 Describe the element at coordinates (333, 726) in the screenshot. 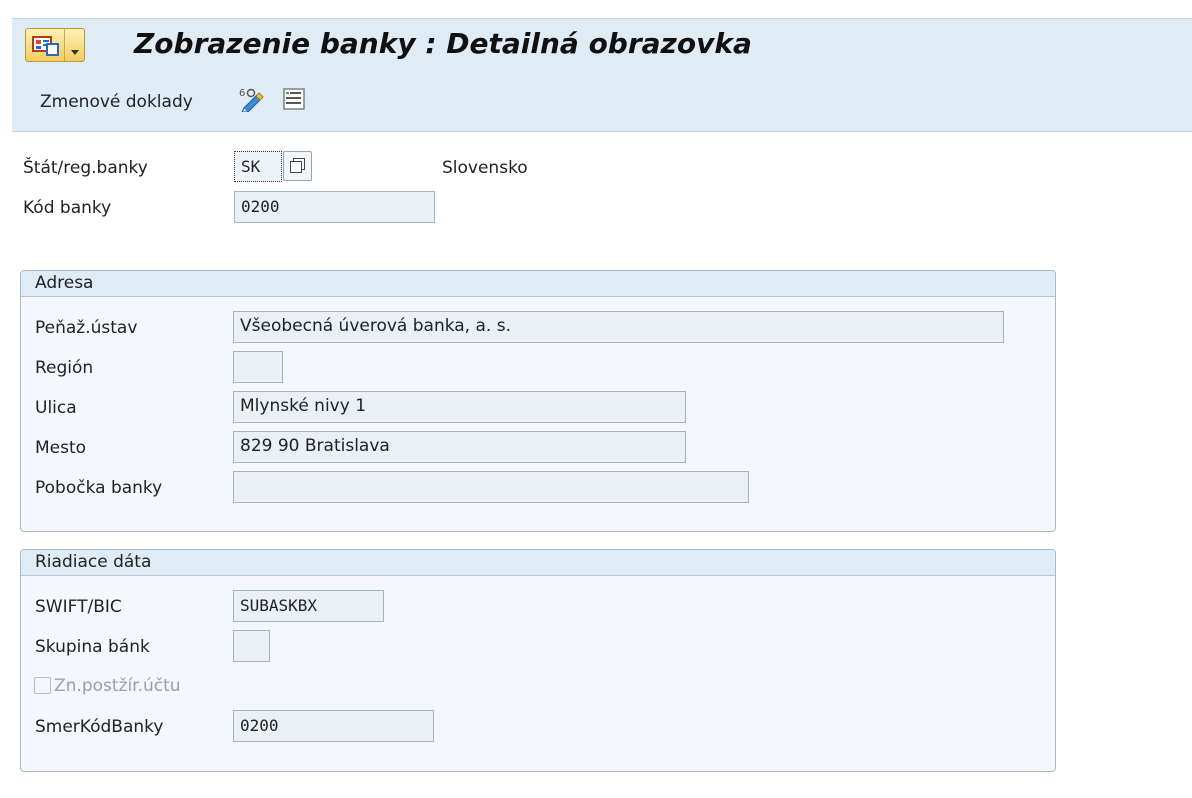

I see `bank-number-field: 0200` at that location.